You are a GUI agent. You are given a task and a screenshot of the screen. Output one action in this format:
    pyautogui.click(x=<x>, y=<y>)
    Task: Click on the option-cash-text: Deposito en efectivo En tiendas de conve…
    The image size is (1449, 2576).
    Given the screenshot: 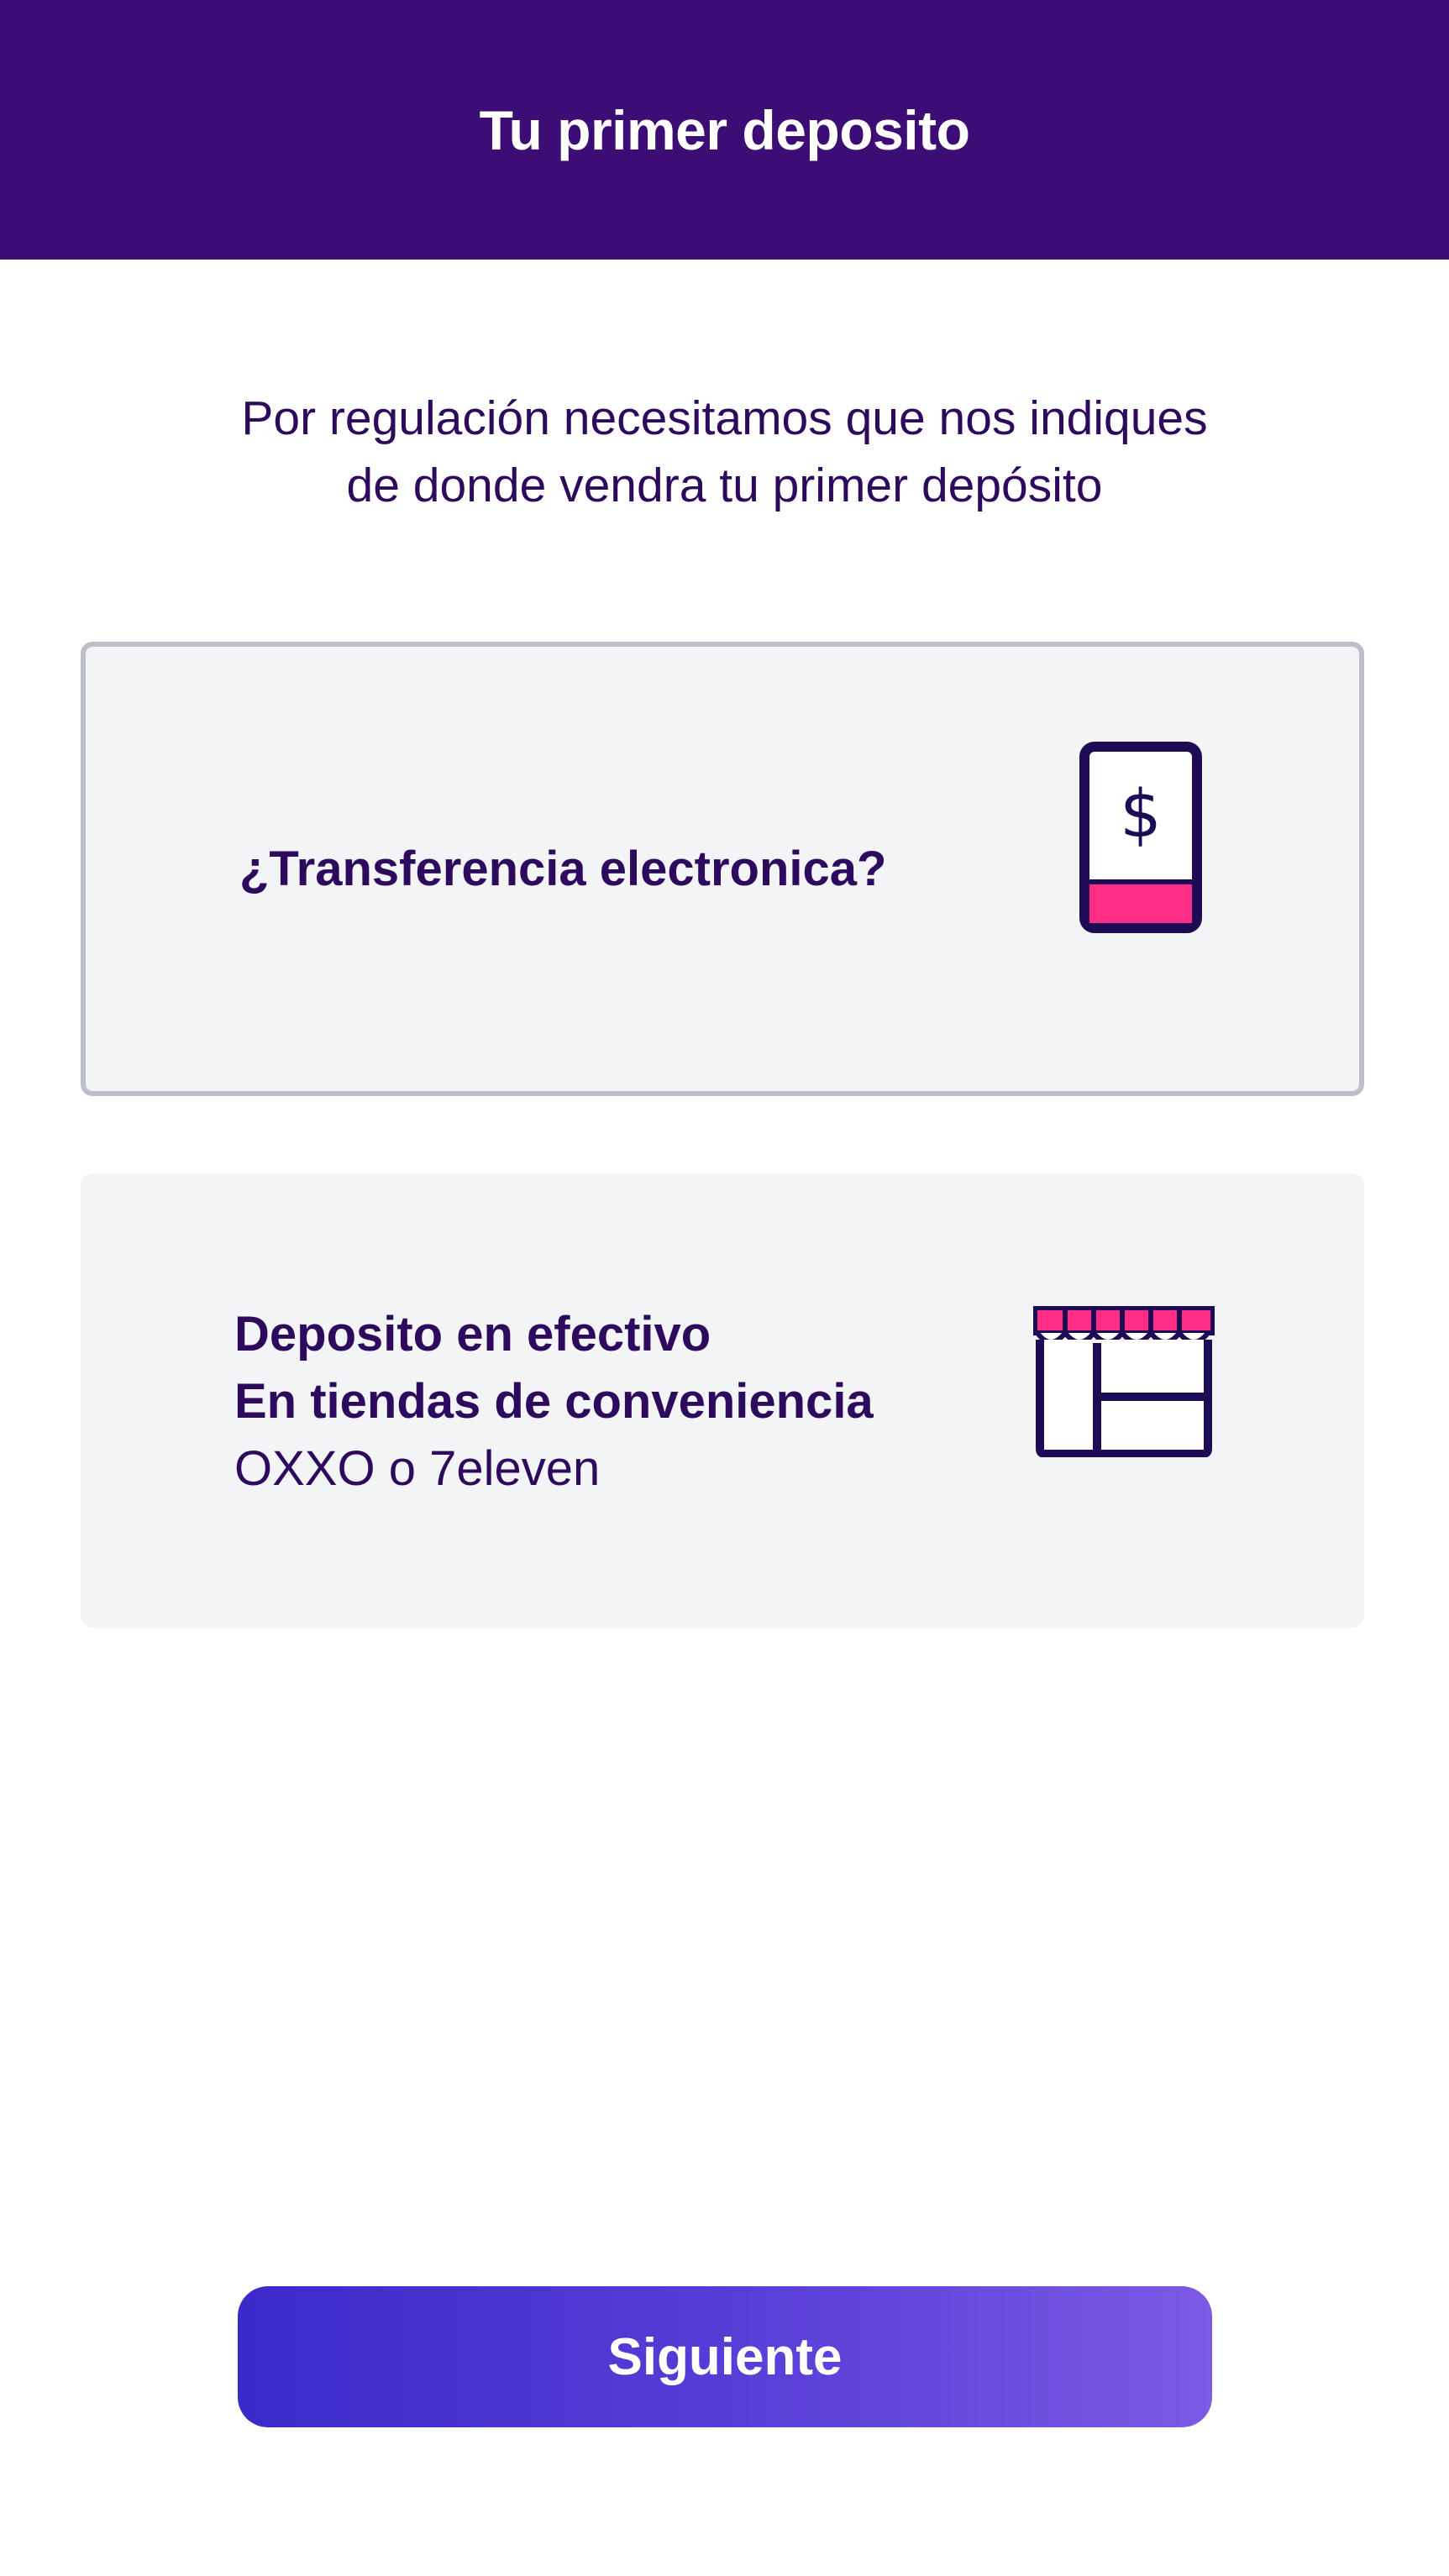 What is the action you would take?
    pyautogui.click(x=554, y=1402)
    